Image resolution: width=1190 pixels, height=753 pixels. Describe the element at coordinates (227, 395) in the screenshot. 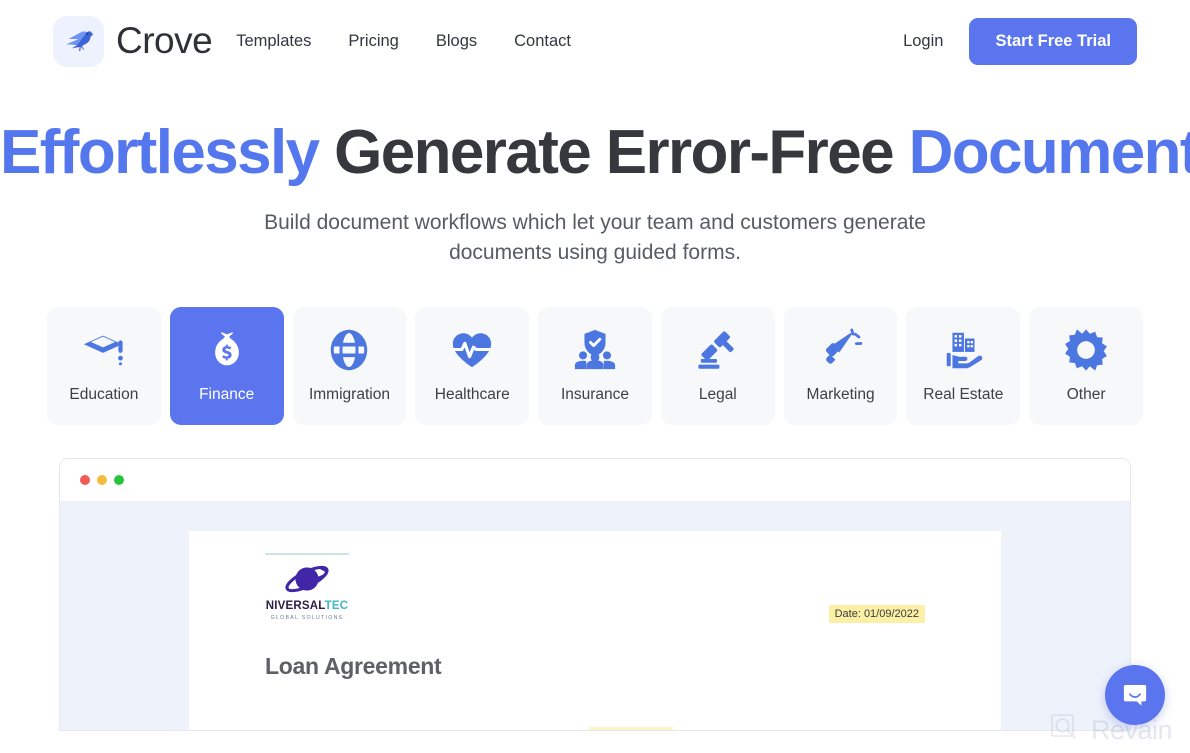

I see `category-label: Finance` at that location.